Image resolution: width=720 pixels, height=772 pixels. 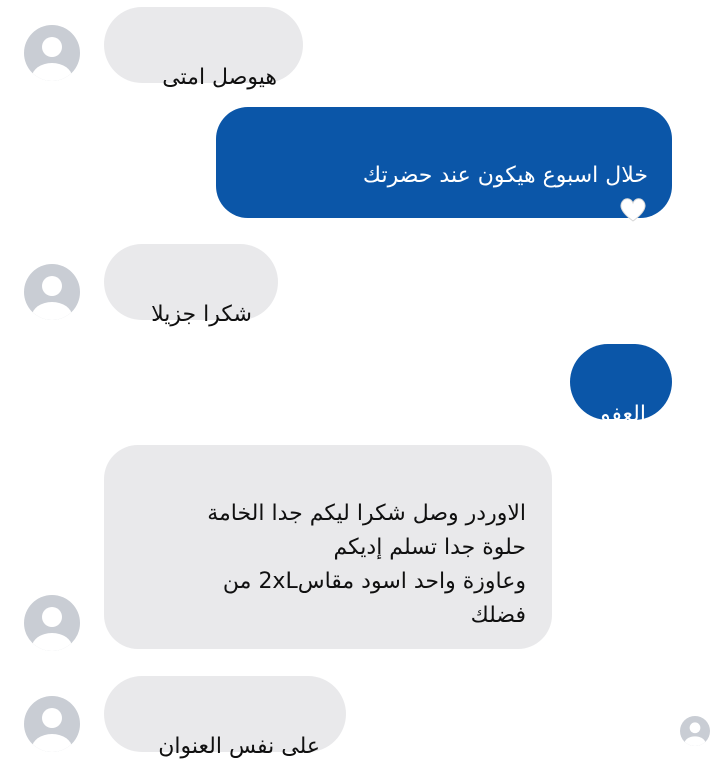 What do you see at coordinates (203, 48) in the screenshot?
I see `incoming-message-bubble: هيوصل امتى` at bounding box center [203, 48].